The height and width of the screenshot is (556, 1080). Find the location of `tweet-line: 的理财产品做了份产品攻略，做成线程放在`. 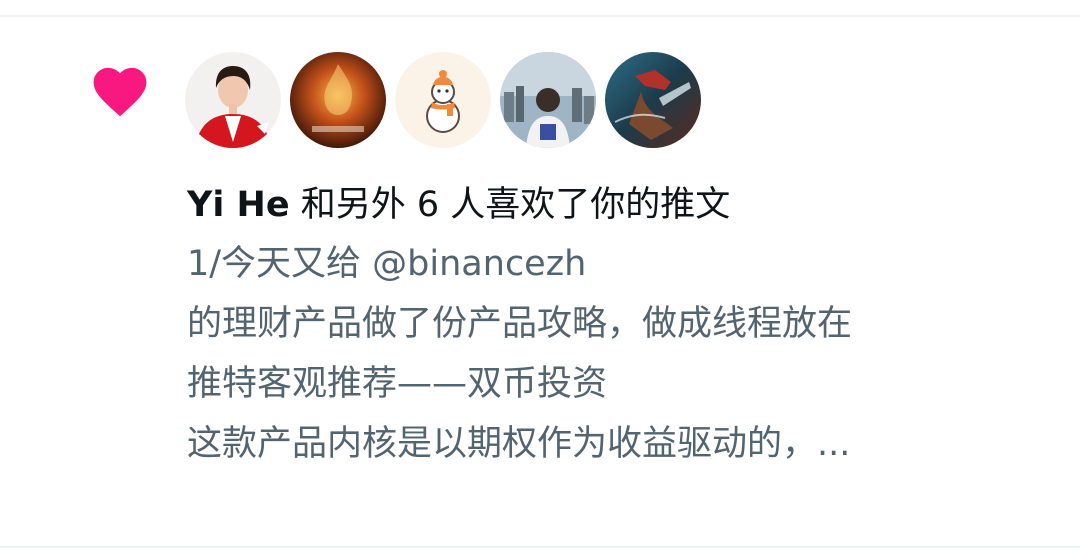

tweet-line: 的理财产品做了份产品攻略，做成线程放在 is located at coordinates (520, 324).